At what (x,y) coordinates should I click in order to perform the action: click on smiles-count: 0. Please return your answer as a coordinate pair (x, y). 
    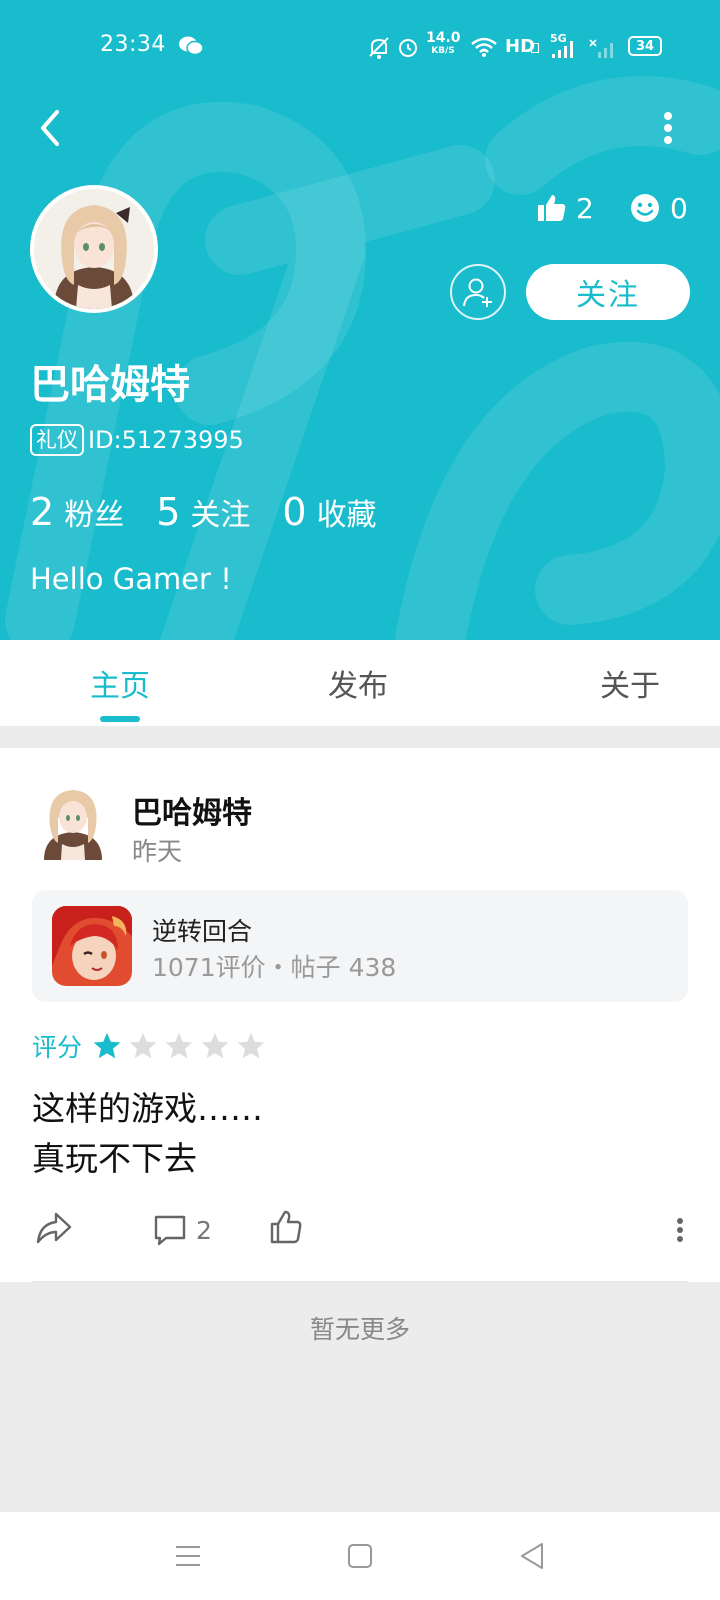
    Looking at the image, I should click on (679, 208).